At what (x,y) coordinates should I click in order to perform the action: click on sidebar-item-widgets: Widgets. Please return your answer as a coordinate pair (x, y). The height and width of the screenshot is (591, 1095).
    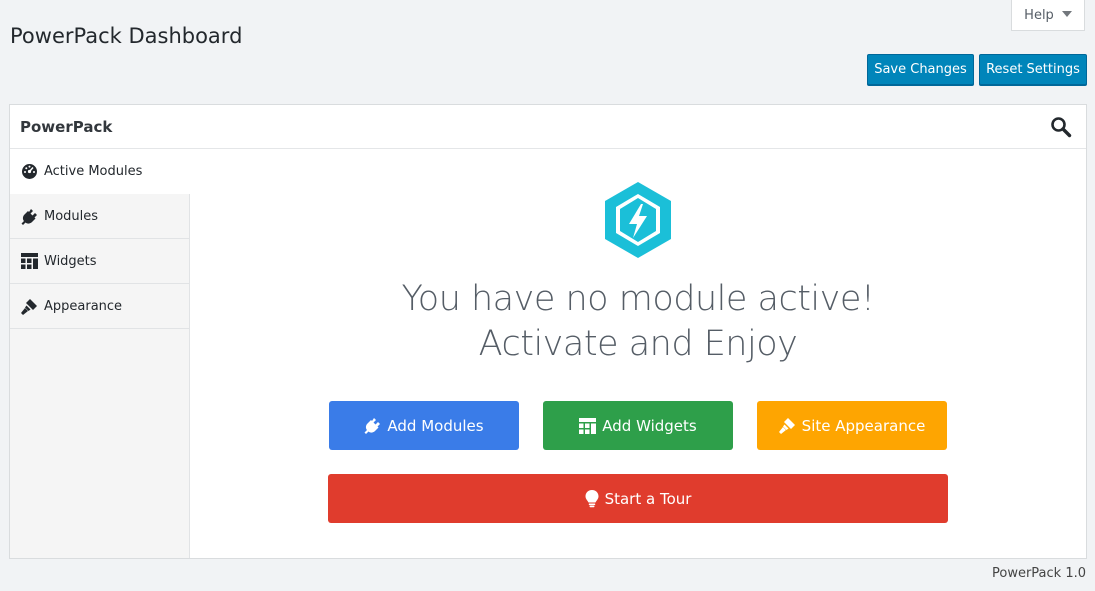
    Looking at the image, I should click on (99, 261).